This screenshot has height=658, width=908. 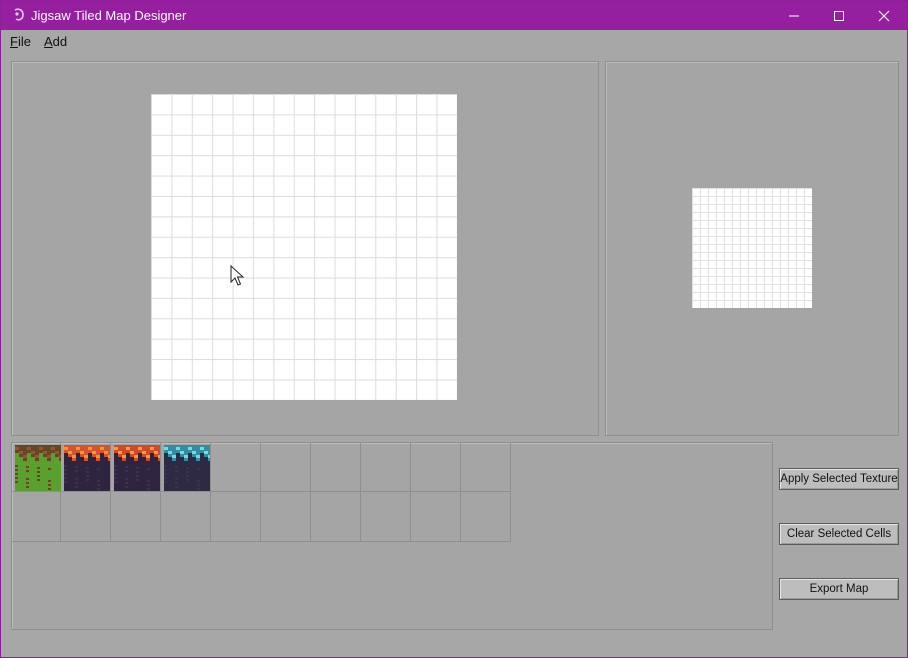 I want to click on menu-file: File, so click(x=20, y=41).